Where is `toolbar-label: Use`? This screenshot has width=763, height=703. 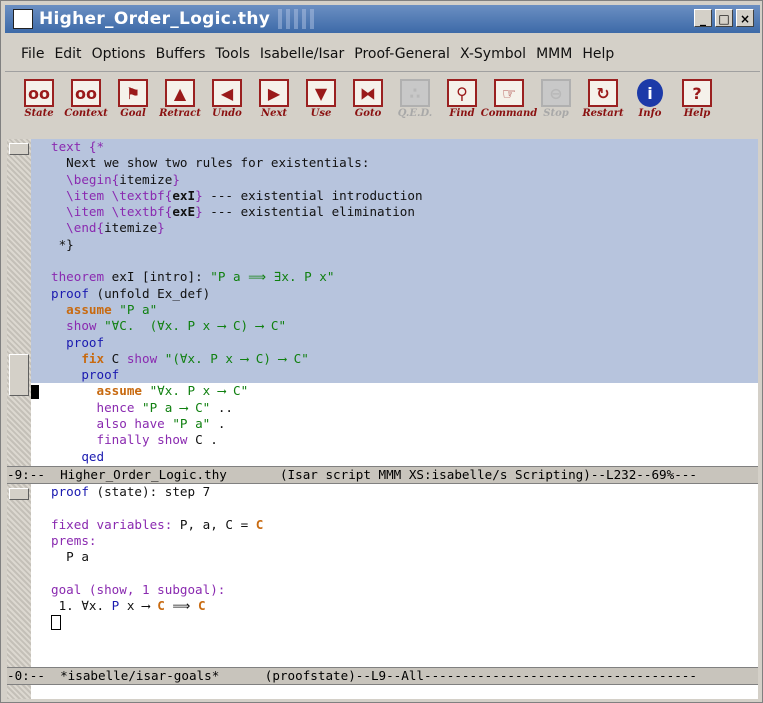
toolbar-label: Use is located at coordinates (321, 113).